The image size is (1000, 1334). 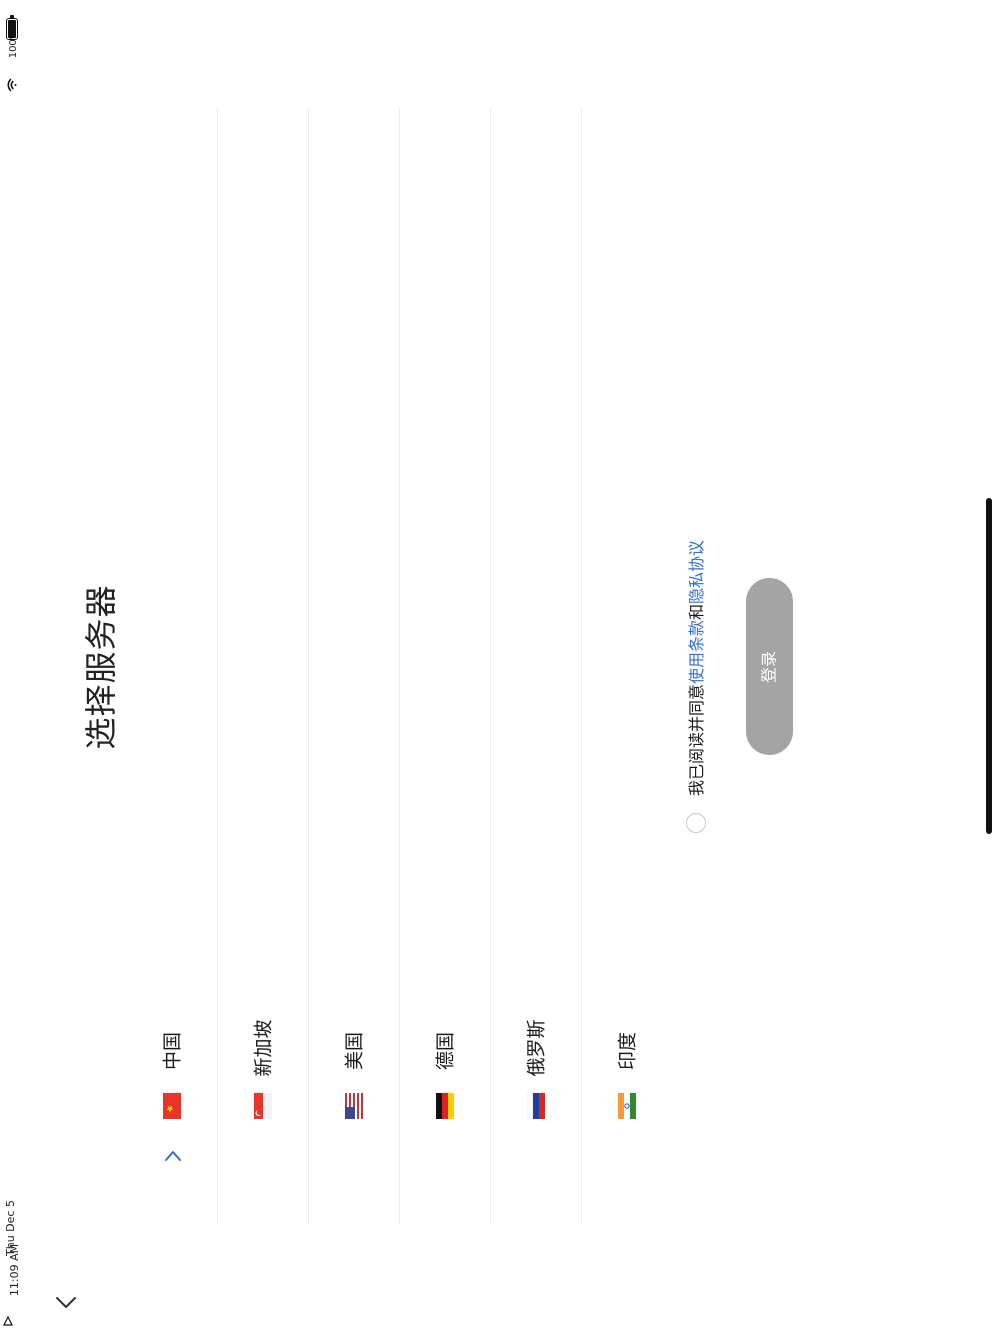 What do you see at coordinates (627, 1106) in the screenshot?
I see `india-flag-icon` at bounding box center [627, 1106].